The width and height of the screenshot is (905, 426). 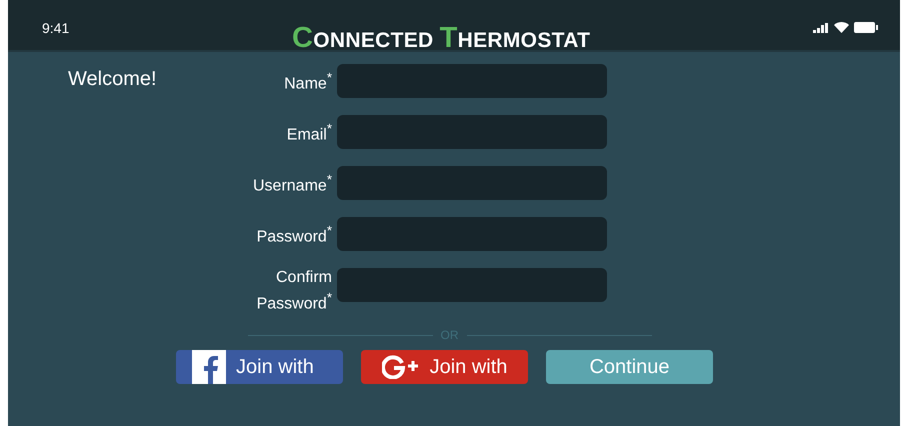 I want to click on field-label: Confirm Password$^{*}$, so click(x=294, y=291).